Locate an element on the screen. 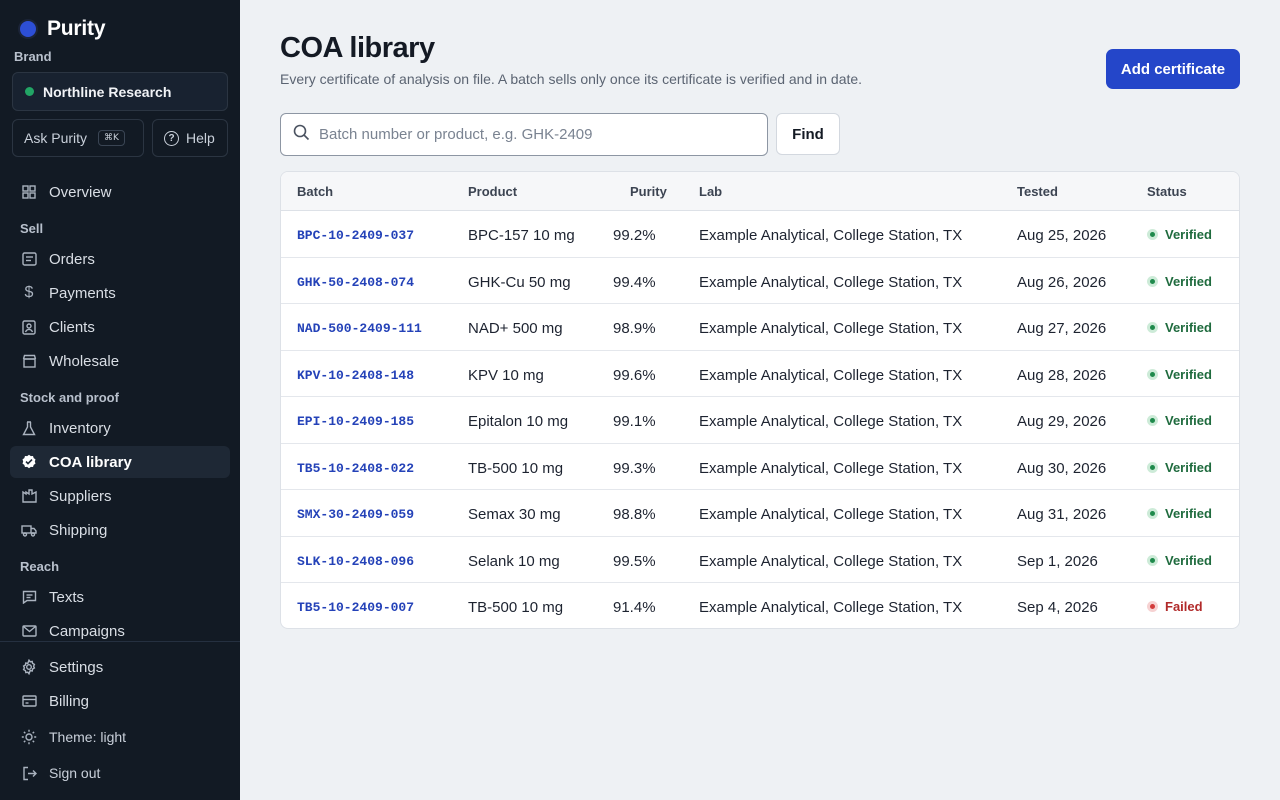 The width and height of the screenshot is (1280, 800). theme-toggle: Theme: light is located at coordinates (120, 737).